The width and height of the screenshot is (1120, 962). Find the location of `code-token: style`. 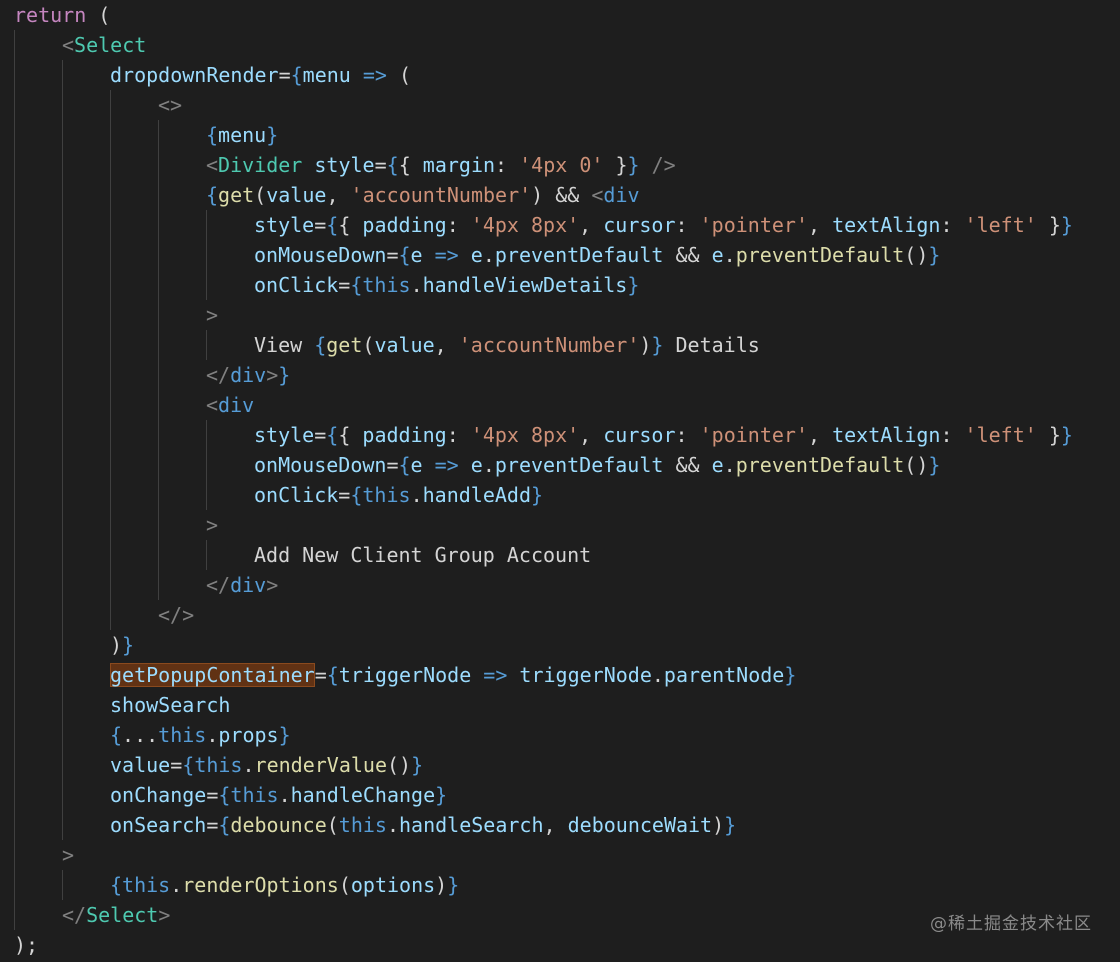

code-token: style is located at coordinates (344, 165).